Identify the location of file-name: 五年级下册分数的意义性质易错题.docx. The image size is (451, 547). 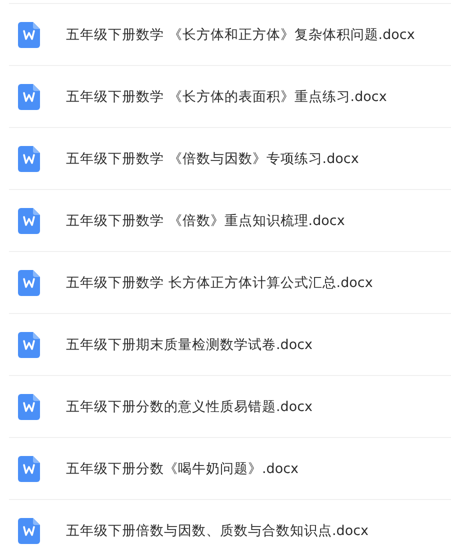
(189, 407).